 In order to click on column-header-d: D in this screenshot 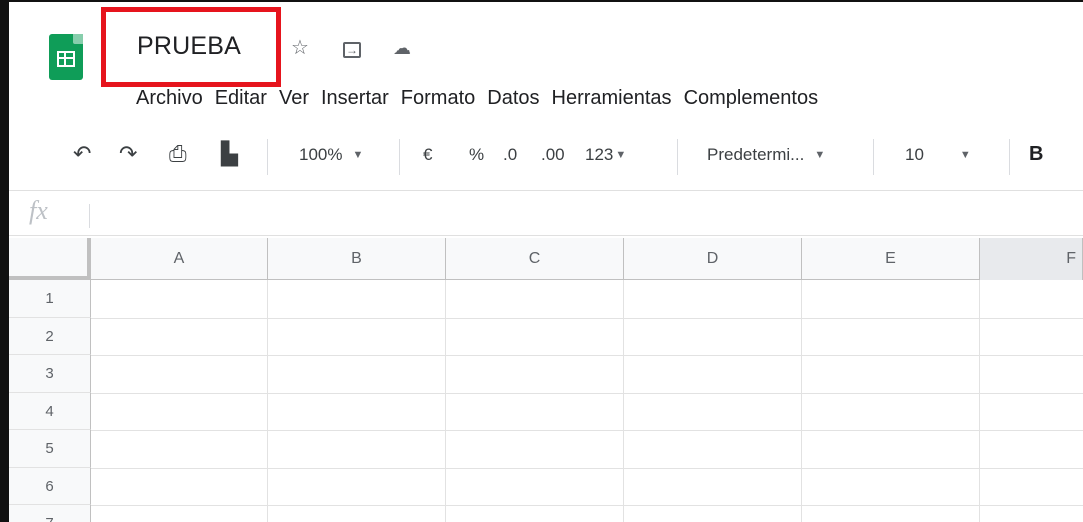, I will do `click(713, 259)`.